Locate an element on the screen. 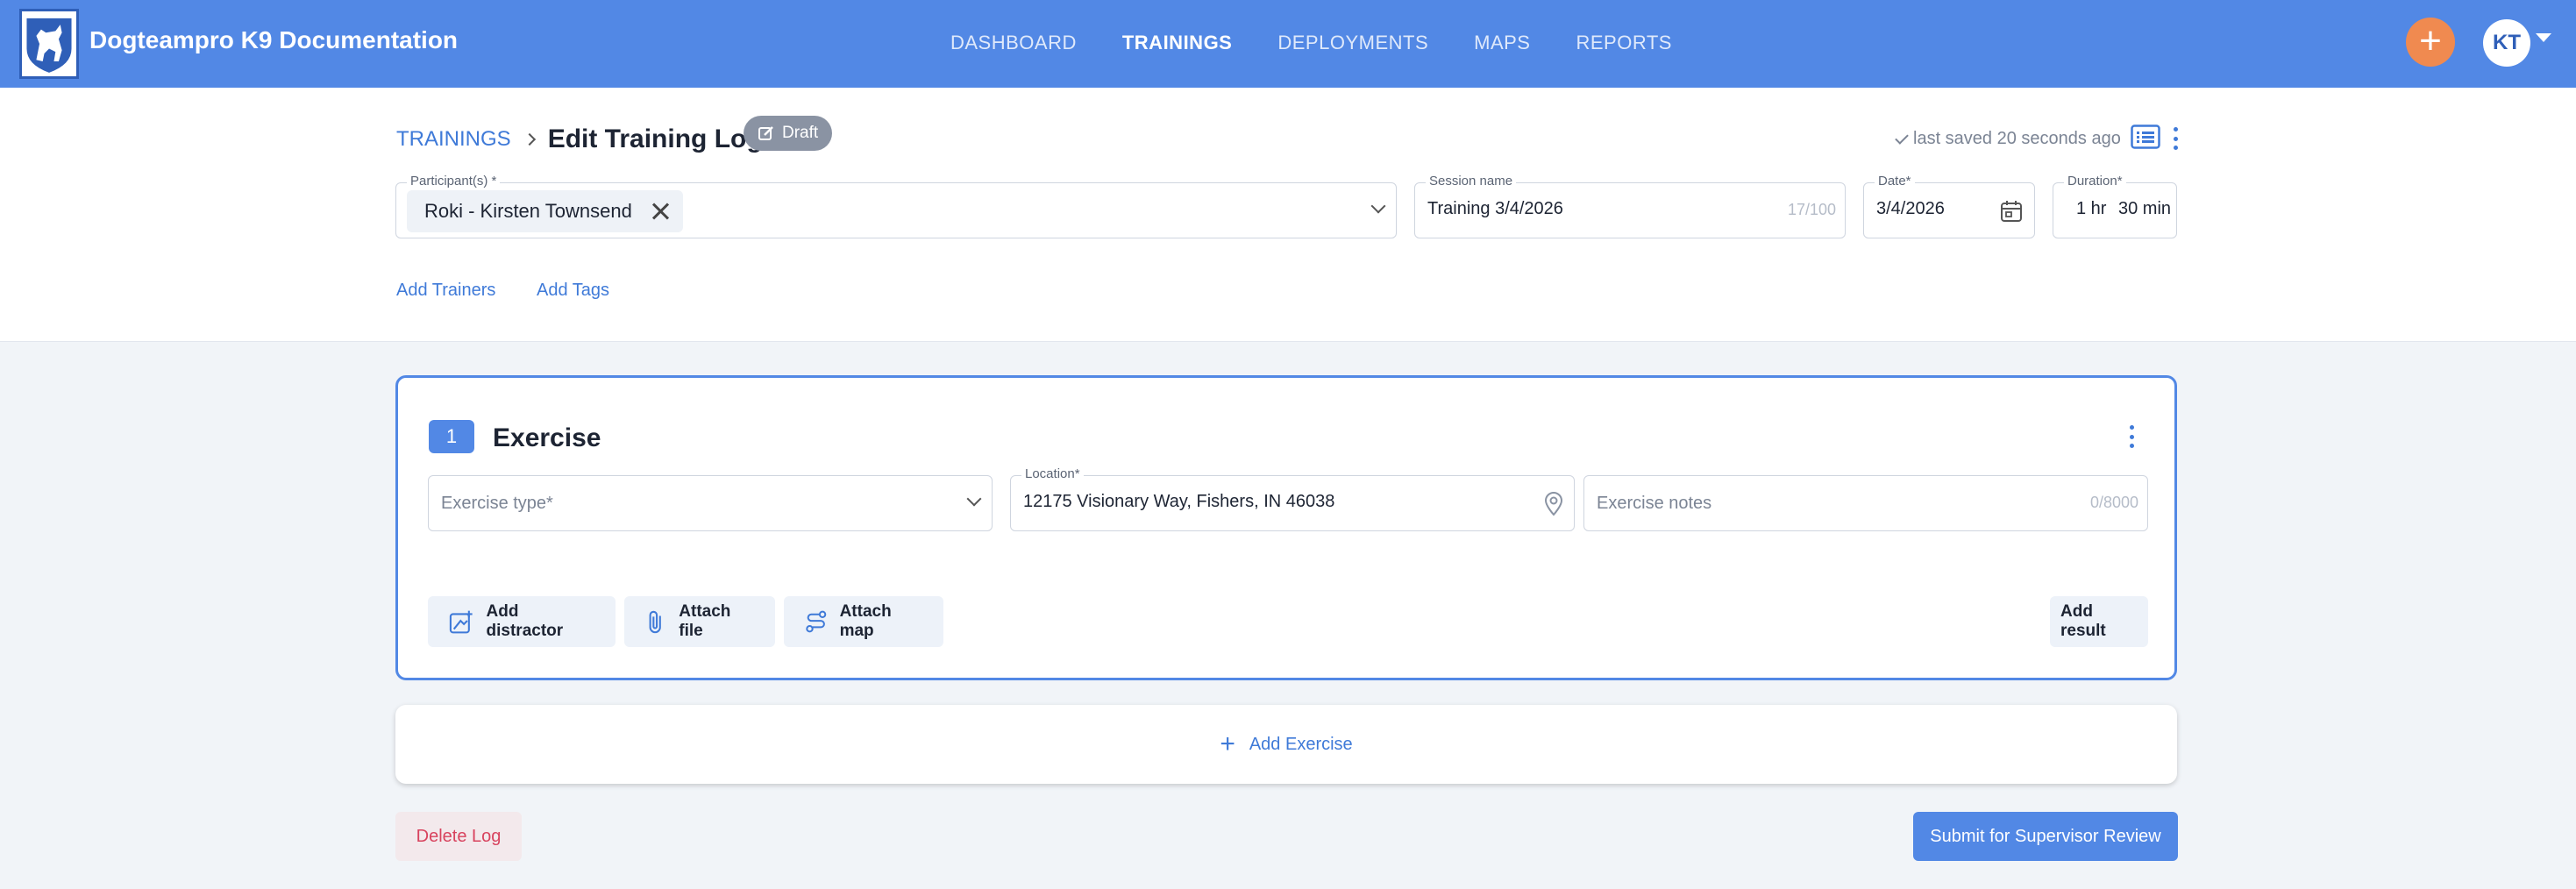 The height and width of the screenshot is (889, 2576). exercise-number-badge: 1 is located at coordinates (451, 437).